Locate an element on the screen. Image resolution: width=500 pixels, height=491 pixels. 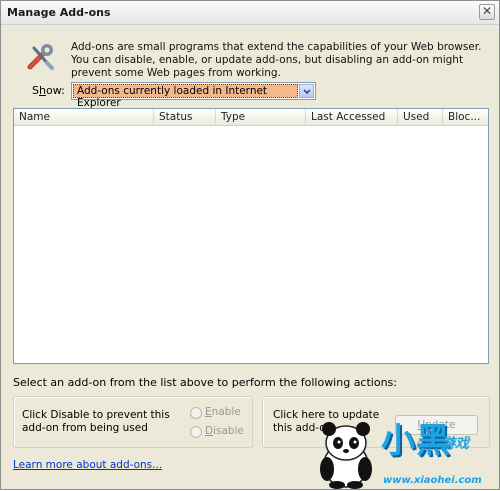
dropdown-arrow-button is located at coordinates (306, 91).